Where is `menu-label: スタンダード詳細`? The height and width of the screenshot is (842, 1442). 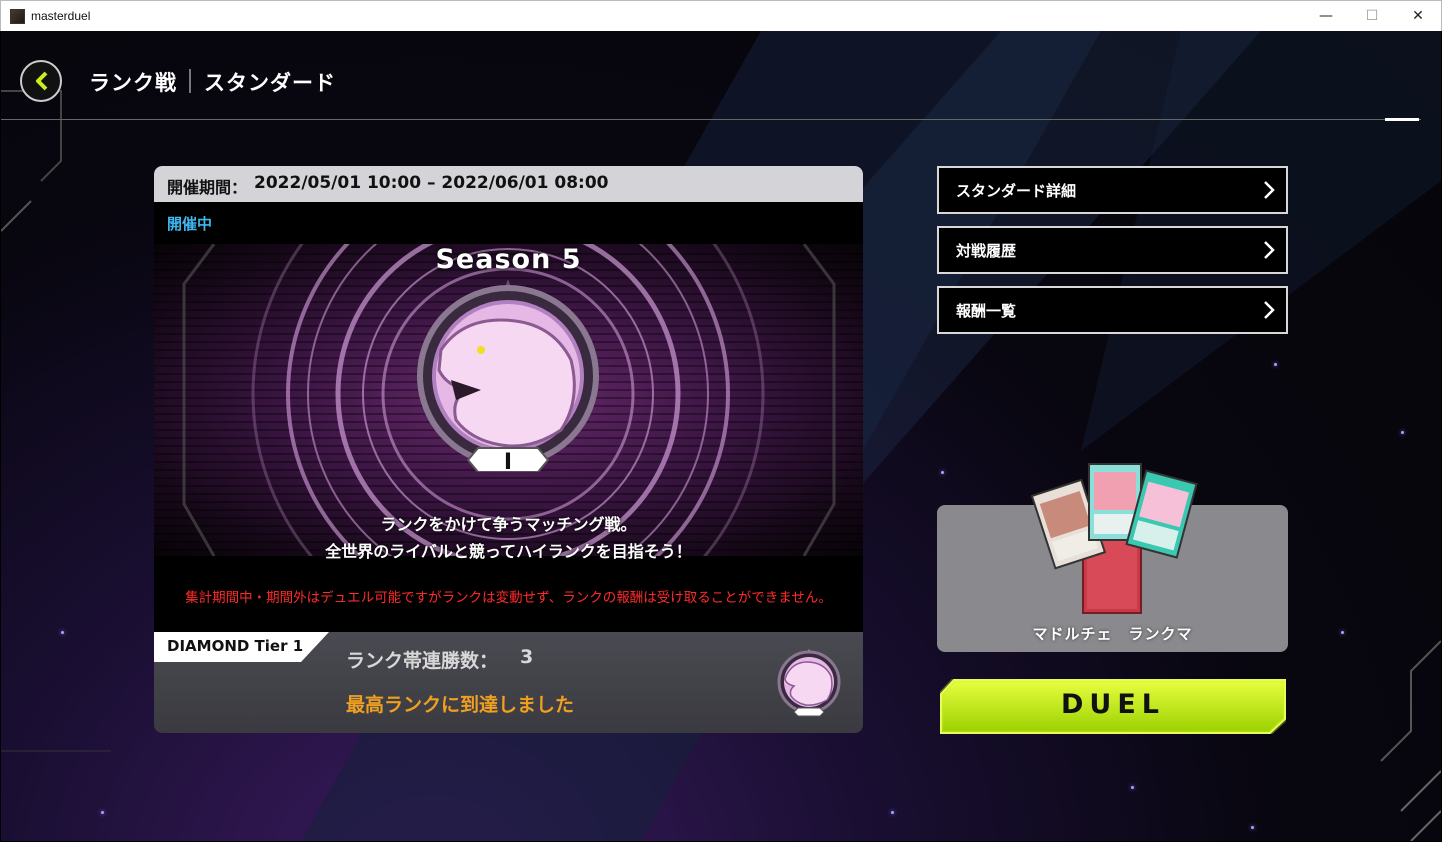
menu-label: スタンダード詳細 is located at coordinates (1016, 191).